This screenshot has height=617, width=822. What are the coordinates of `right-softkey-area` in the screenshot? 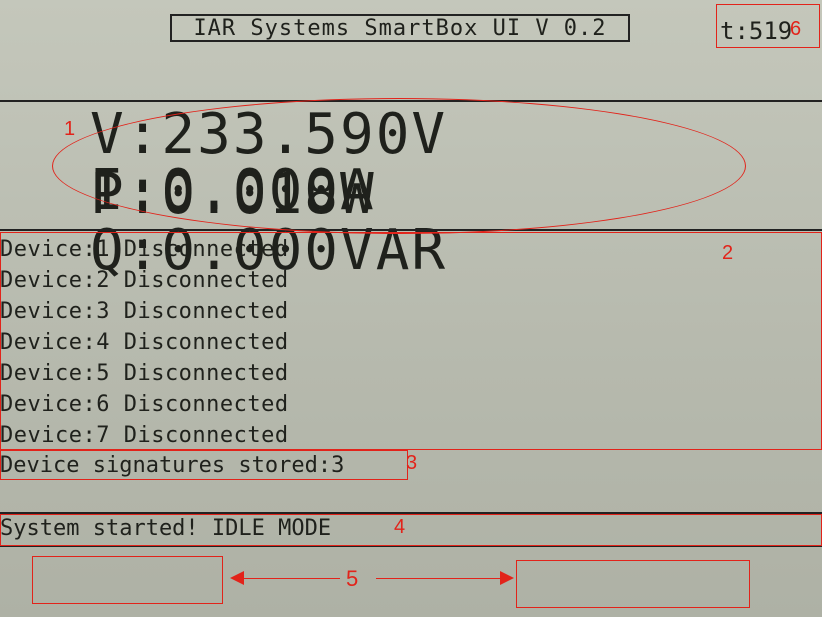 It's located at (633, 584).